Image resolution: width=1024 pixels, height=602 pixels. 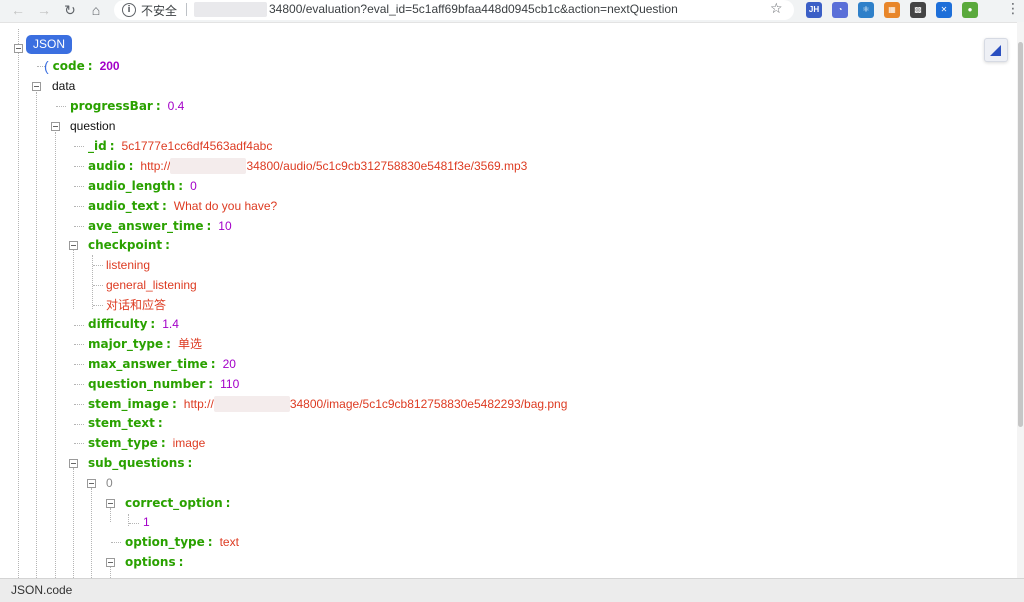 What do you see at coordinates (63, 86) in the screenshot?
I see `json-row-data: data` at bounding box center [63, 86].